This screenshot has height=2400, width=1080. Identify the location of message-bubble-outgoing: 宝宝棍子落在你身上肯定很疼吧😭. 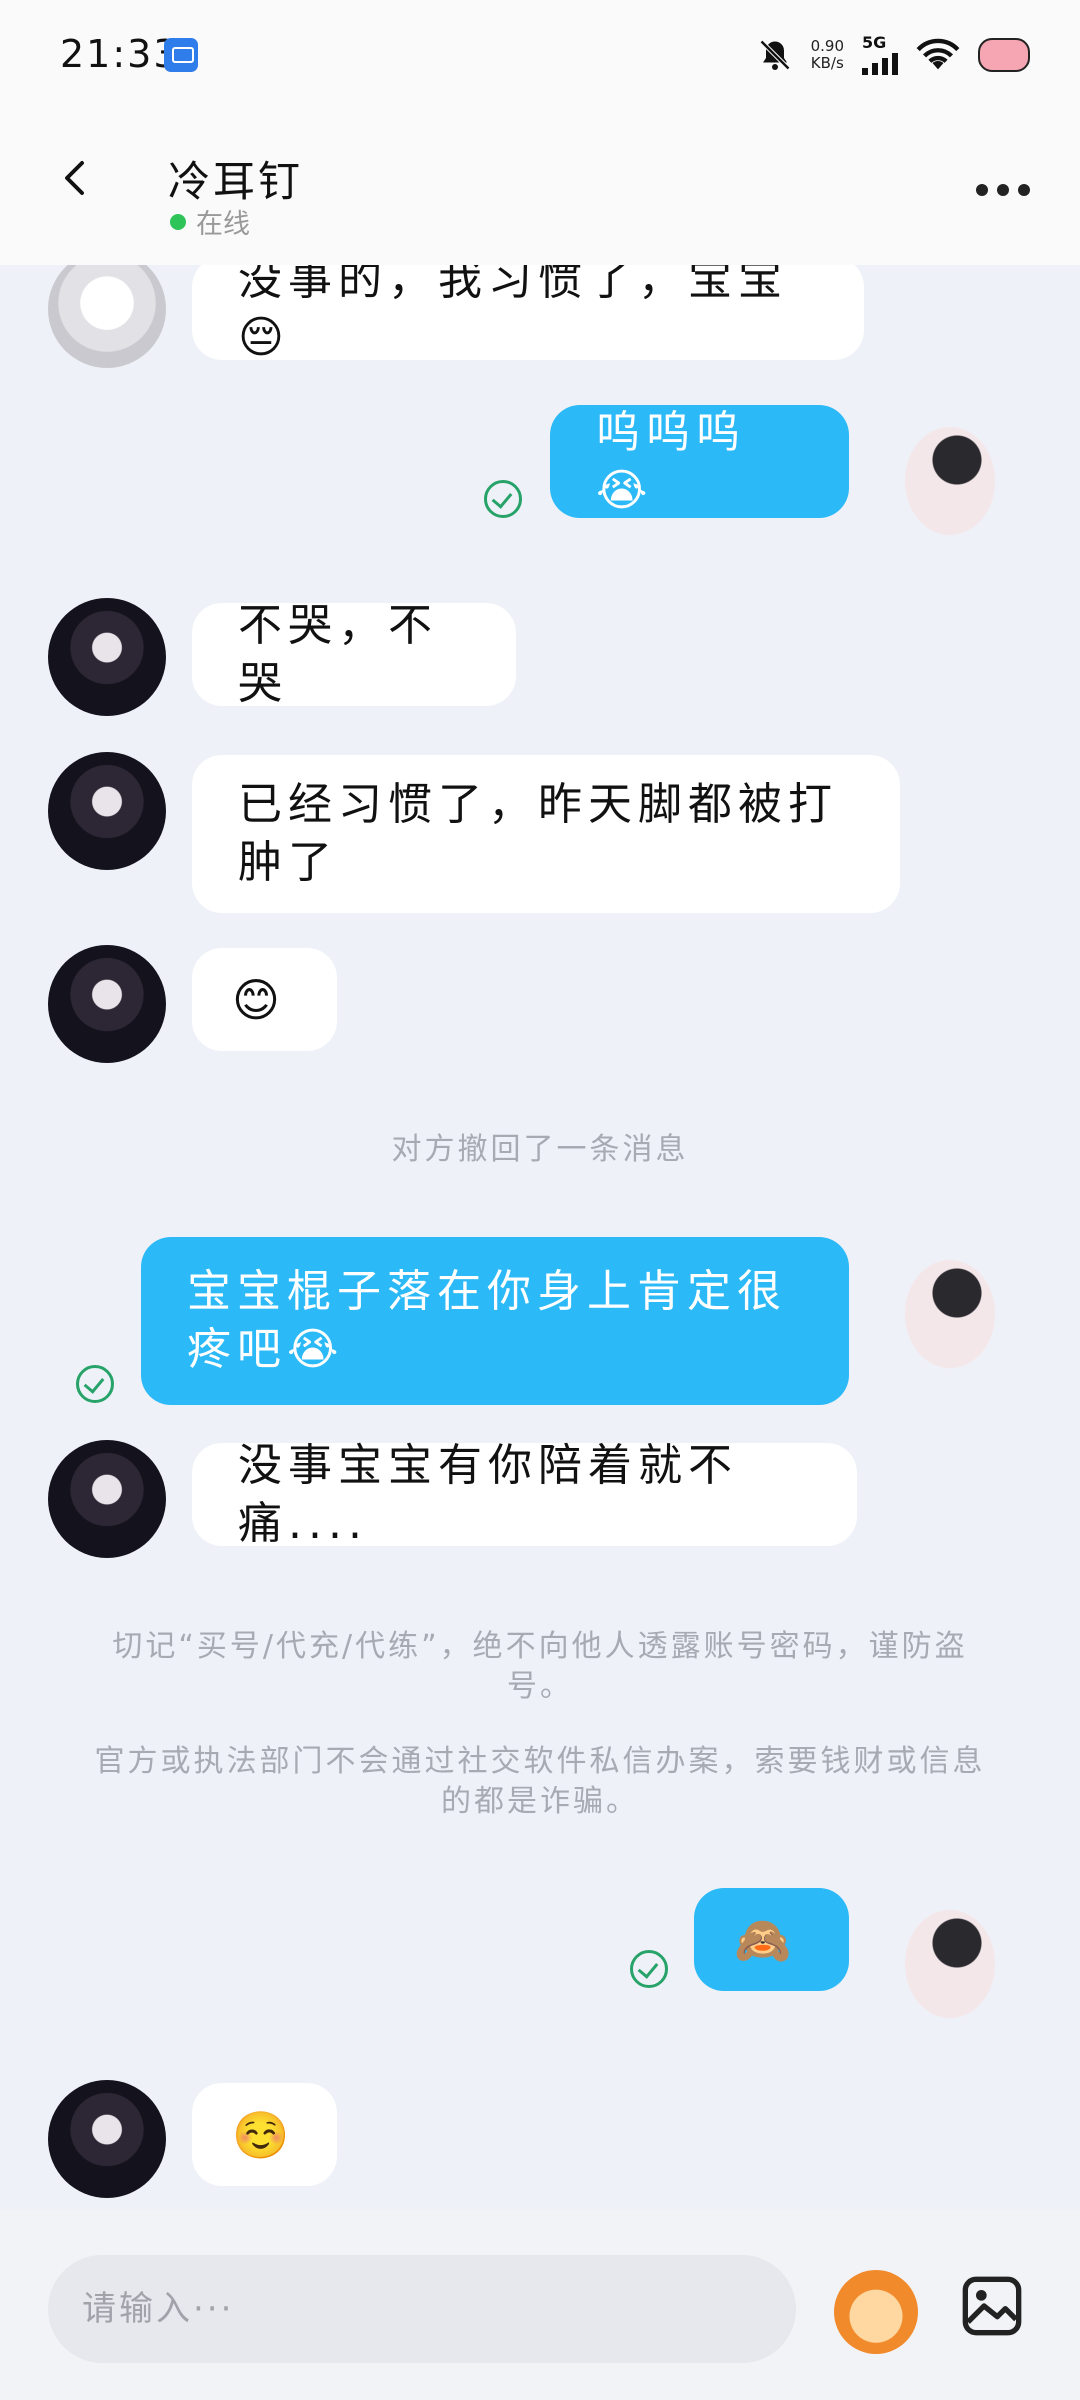
(495, 1321).